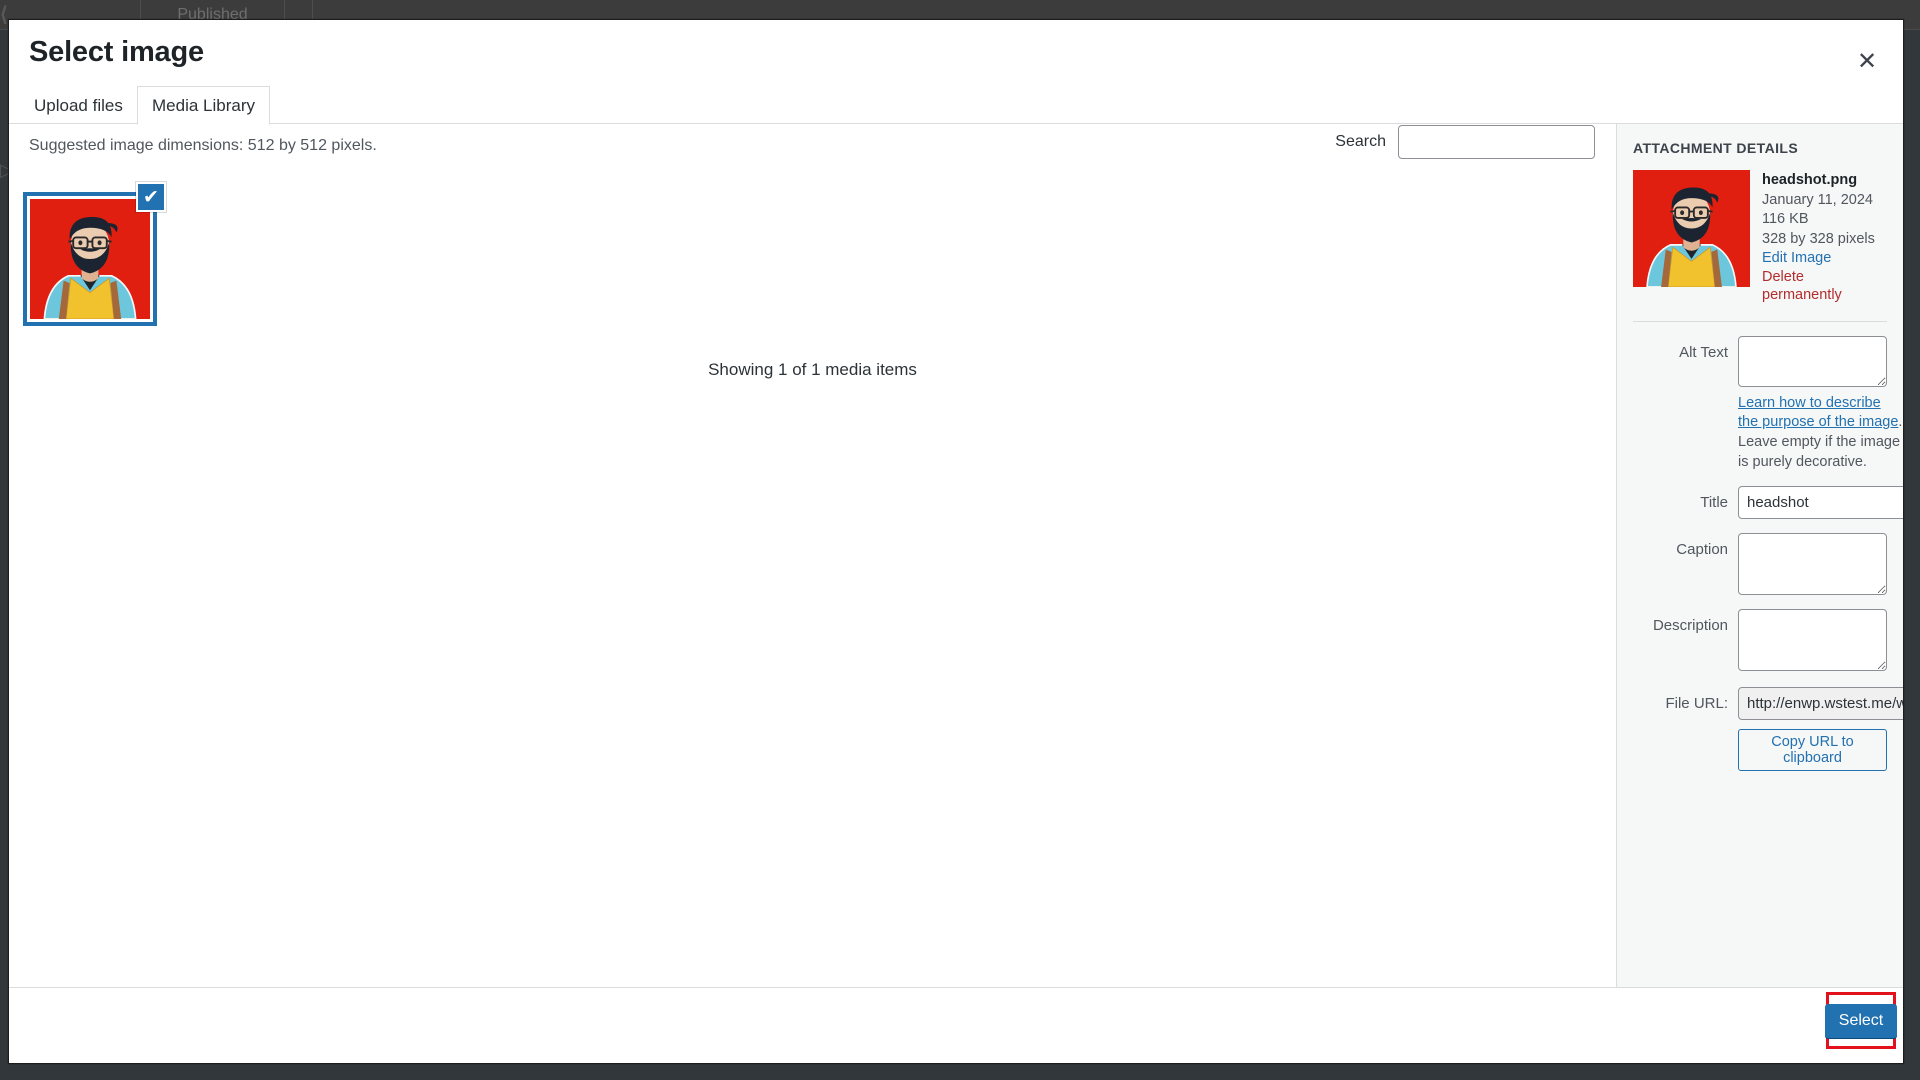  Describe the element at coordinates (1820, 704) in the screenshot. I see `file-url-field` at that location.